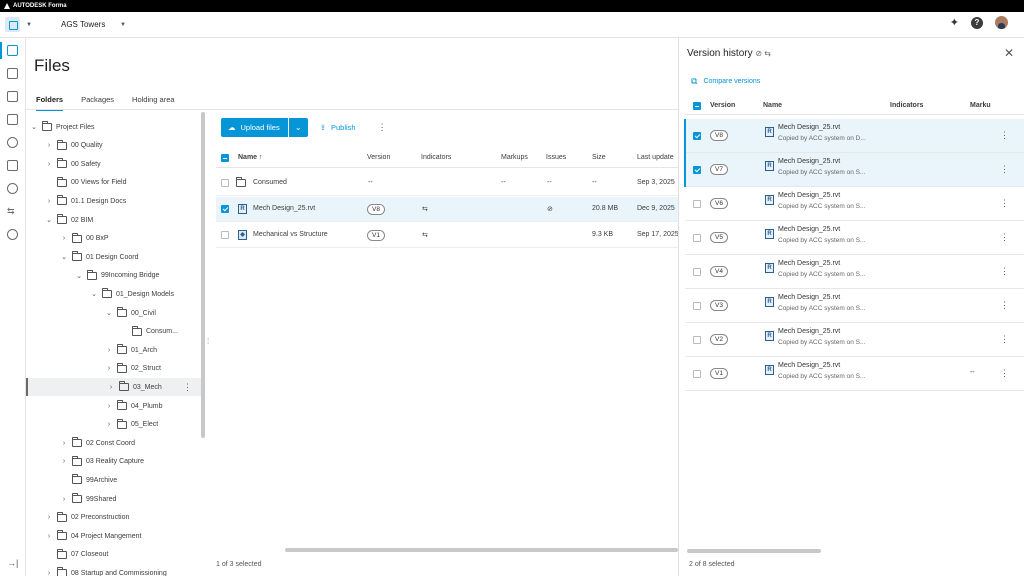 This screenshot has height=576, width=1024. I want to click on col-indicators: Indicators, so click(436, 157).